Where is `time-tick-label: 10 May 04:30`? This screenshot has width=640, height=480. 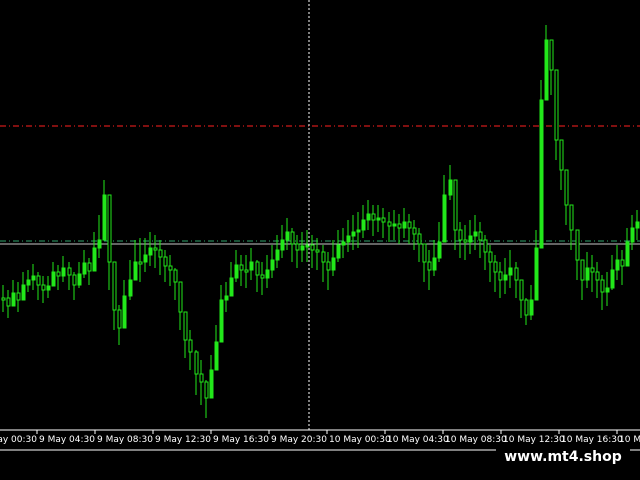 time-tick-label: 10 May 04:30 is located at coordinates (418, 440).